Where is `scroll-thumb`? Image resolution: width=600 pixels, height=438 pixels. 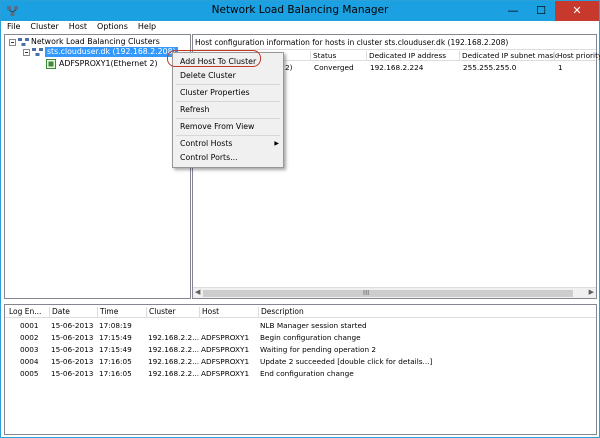 scroll-thumb is located at coordinates (388, 293).